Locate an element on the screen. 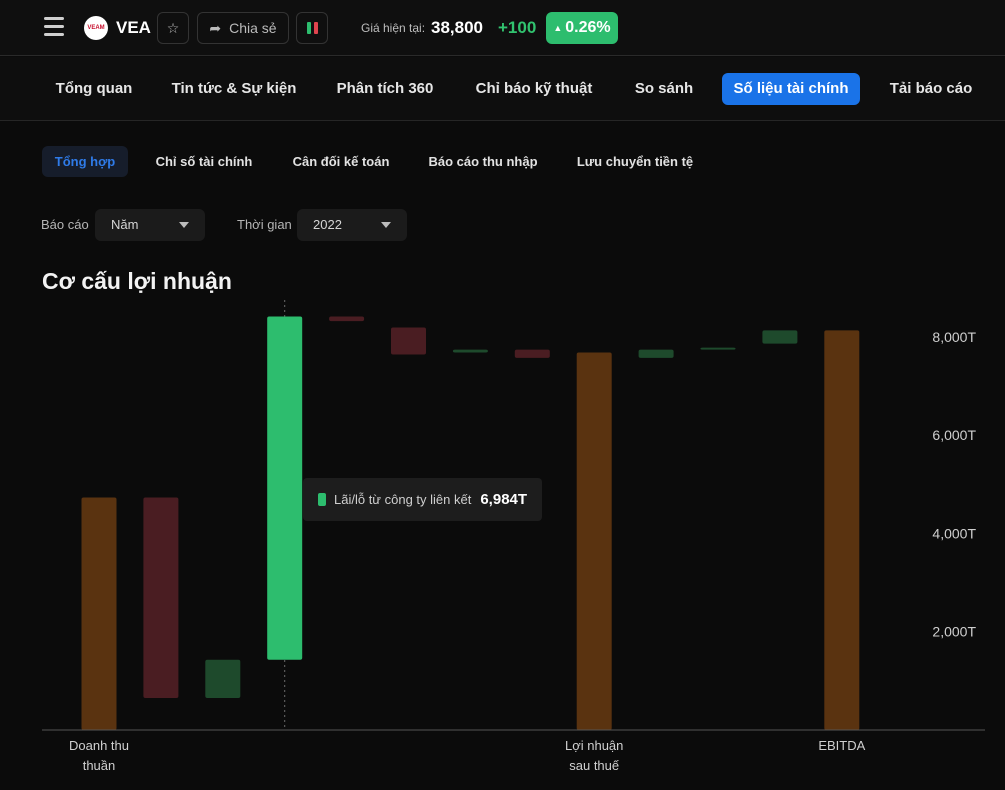  subtab-financial-ratios: Chỉ số tài chính is located at coordinates (204, 161).